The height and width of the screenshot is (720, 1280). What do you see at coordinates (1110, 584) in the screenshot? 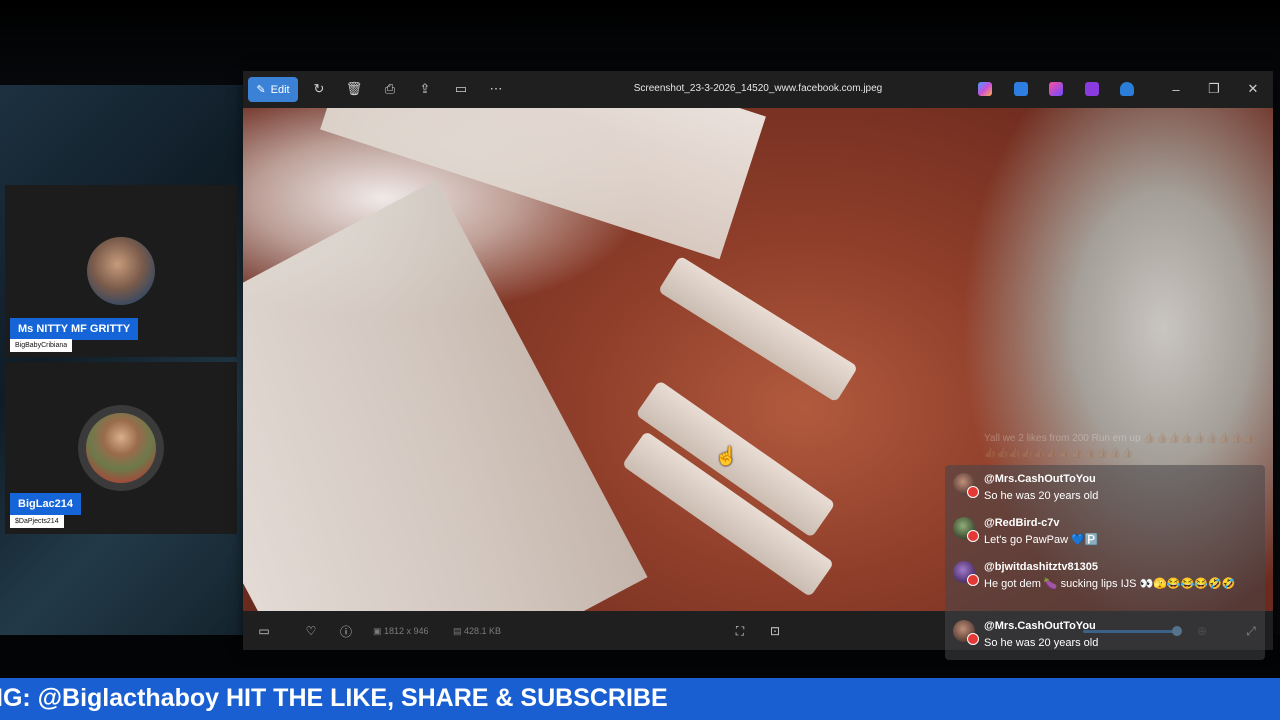
I see `chat-text: He got dem 🍆 sucking lips IJS 👀🫣😂😂😂🤣🤣` at bounding box center [1110, 584].